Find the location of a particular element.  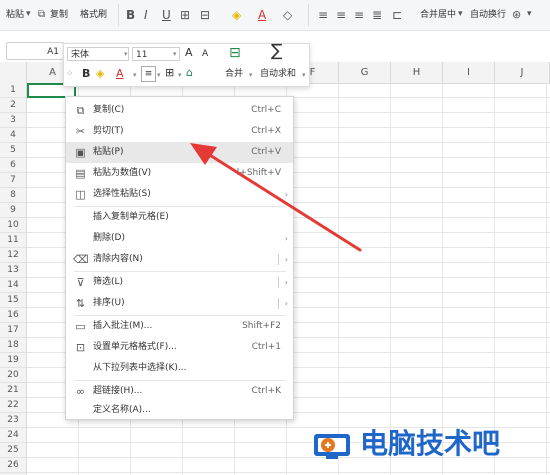

annotation-arrow is located at coordinates (276, 197).